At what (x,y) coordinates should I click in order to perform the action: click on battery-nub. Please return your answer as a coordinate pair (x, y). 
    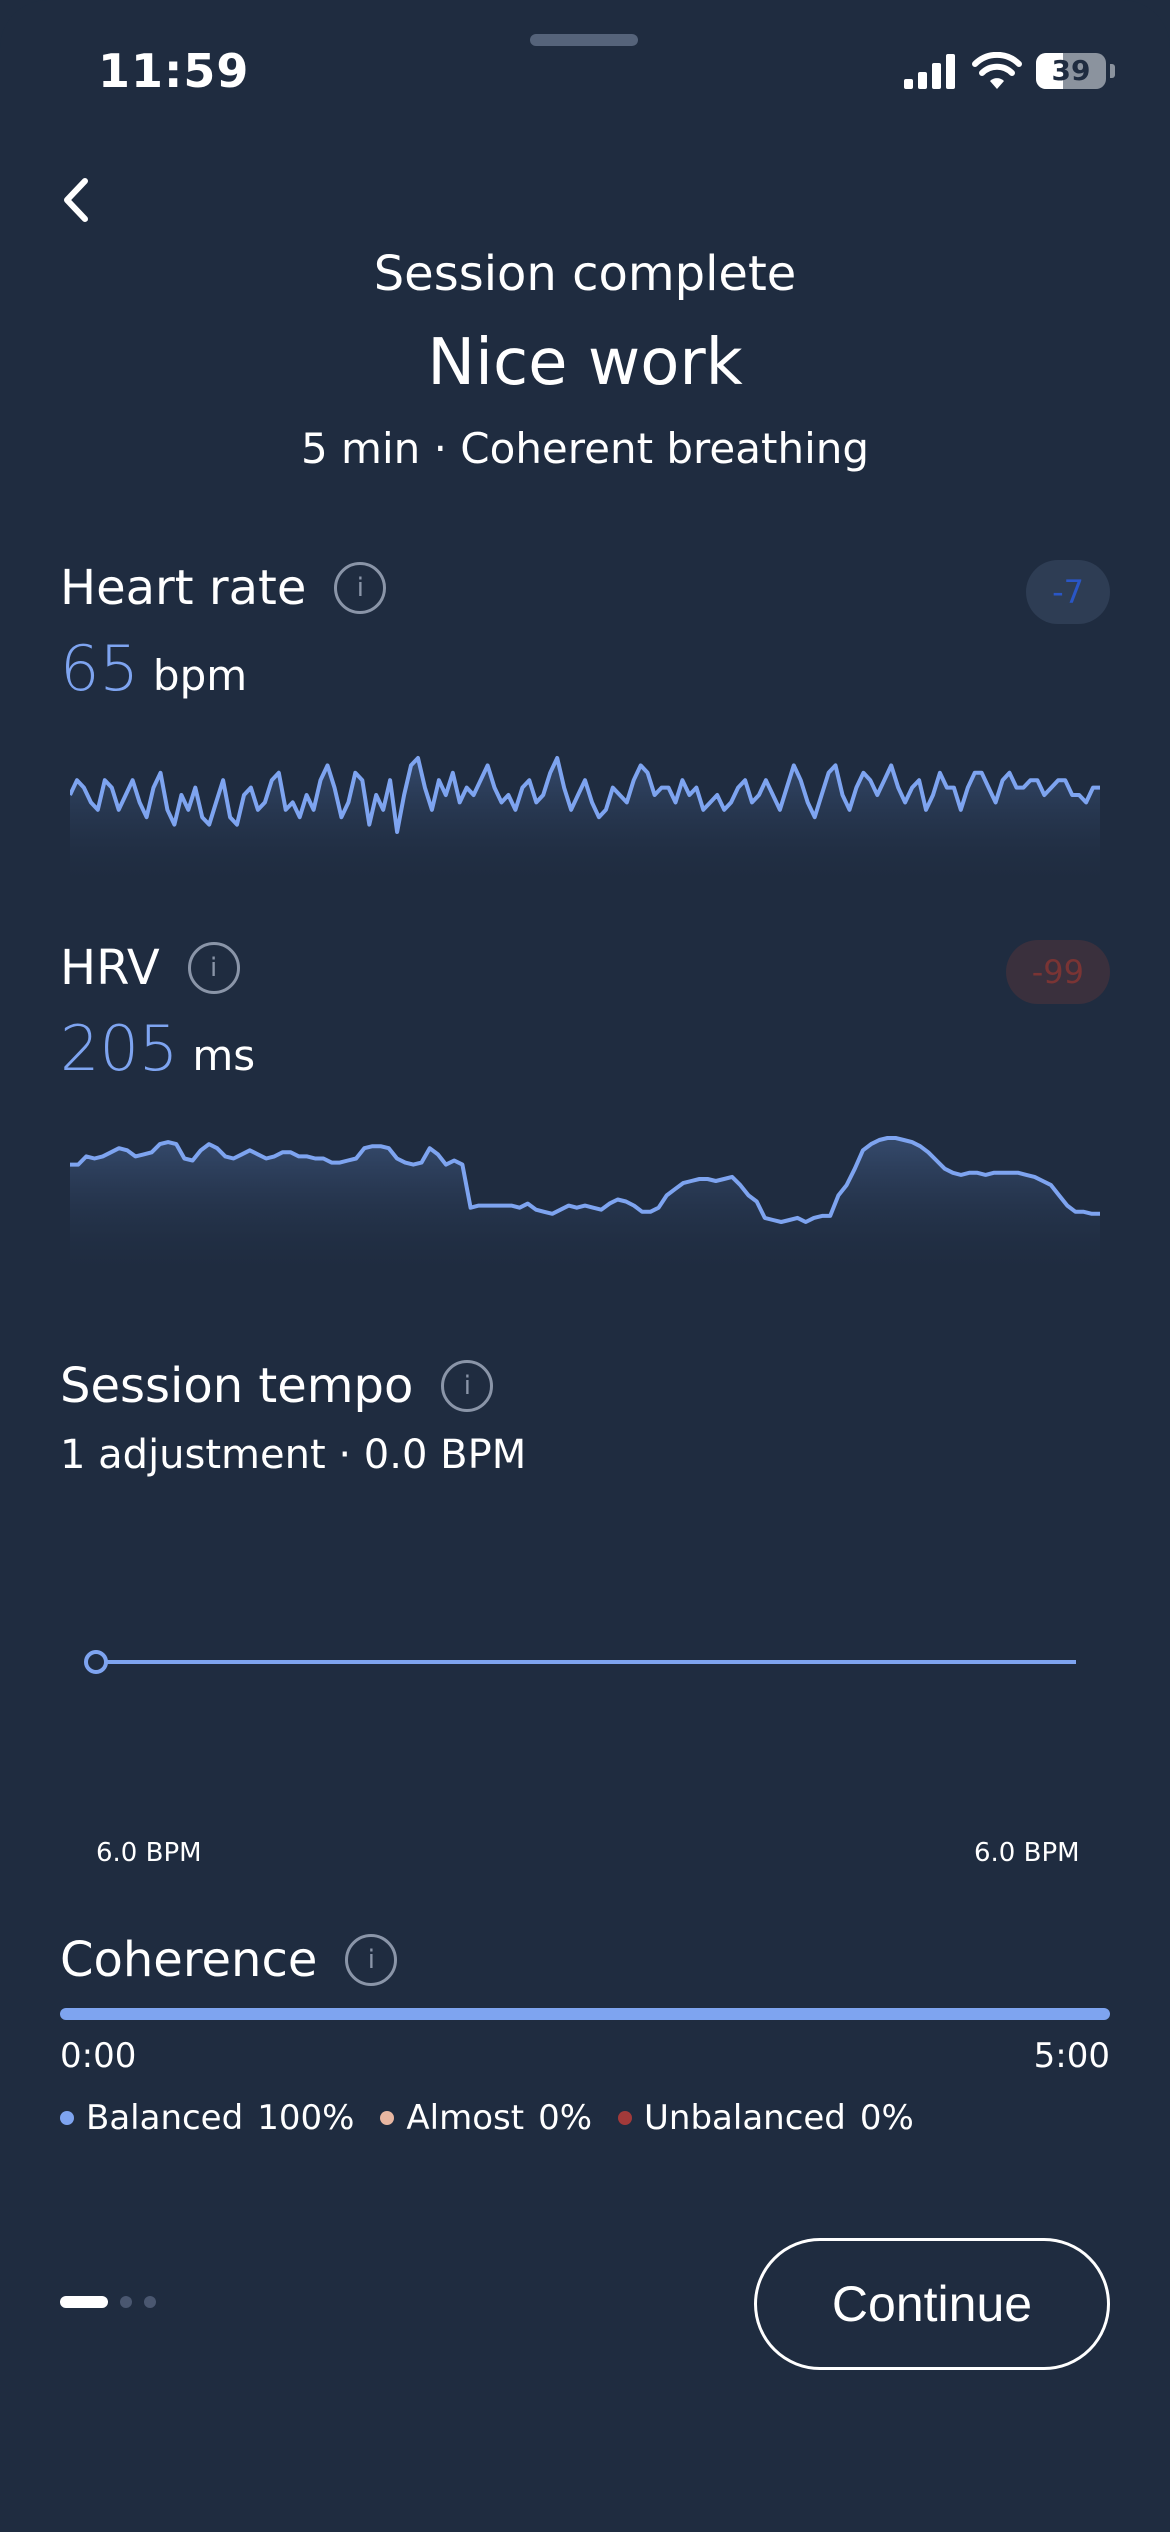
    Looking at the image, I should click on (1112, 71).